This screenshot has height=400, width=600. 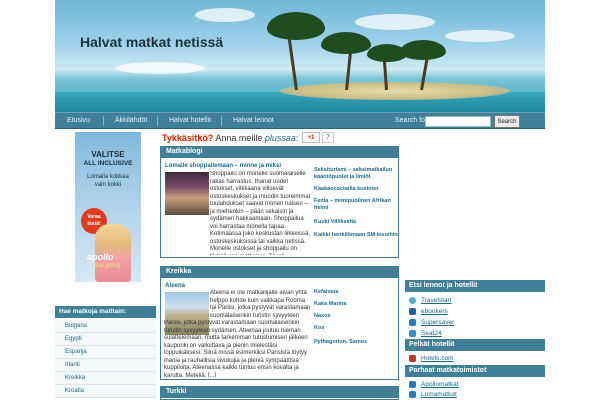 What do you see at coordinates (440, 384) in the screenshot?
I see `partner-label: Apollomatkat` at bounding box center [440, 384].